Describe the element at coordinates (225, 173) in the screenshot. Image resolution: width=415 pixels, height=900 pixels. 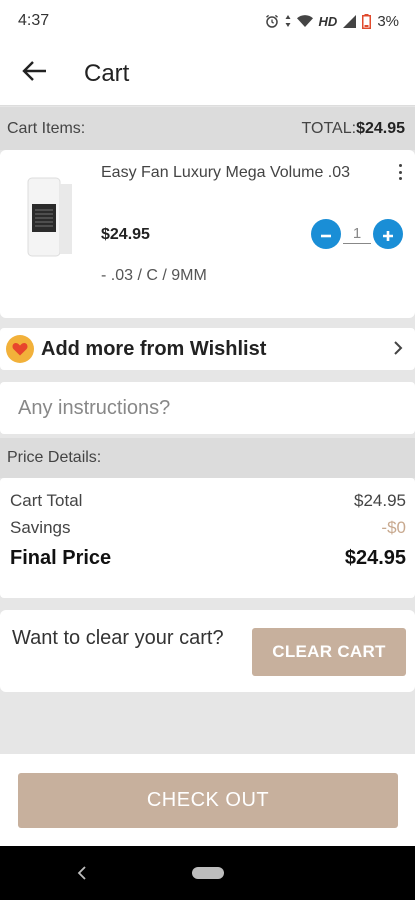
I see `item-name: Easy Fan Luxury Mega Volume .03` at that location.